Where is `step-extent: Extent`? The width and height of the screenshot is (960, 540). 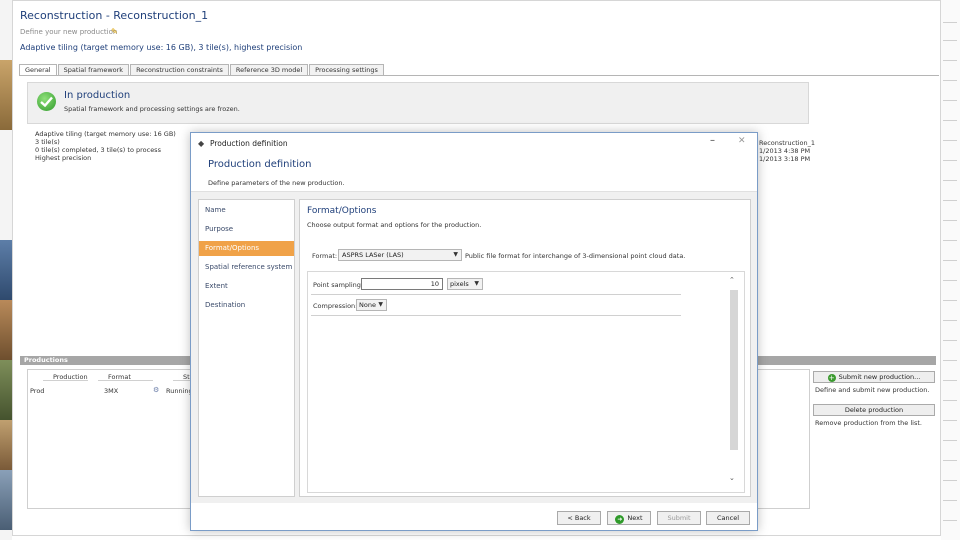
step-extent: Extent is located at coordinates (246, 286).